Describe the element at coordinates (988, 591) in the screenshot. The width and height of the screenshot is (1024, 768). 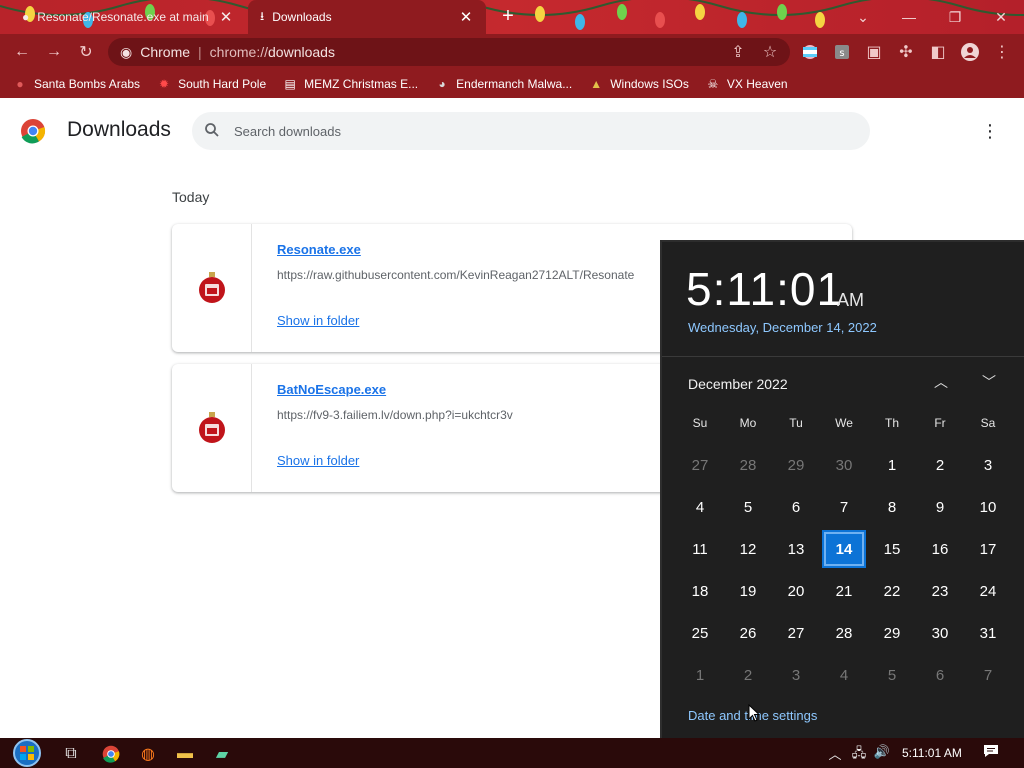
I see `calendar-day: 24` at that location.